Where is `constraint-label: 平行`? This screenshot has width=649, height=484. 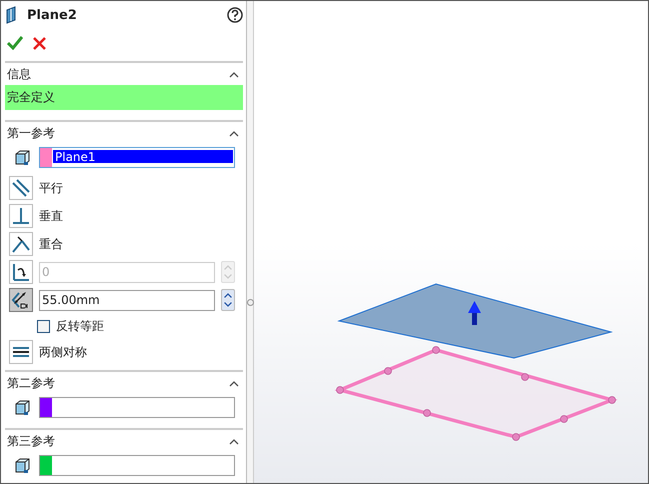 constraint-label: 平行 is located at coordinates (51, 188).